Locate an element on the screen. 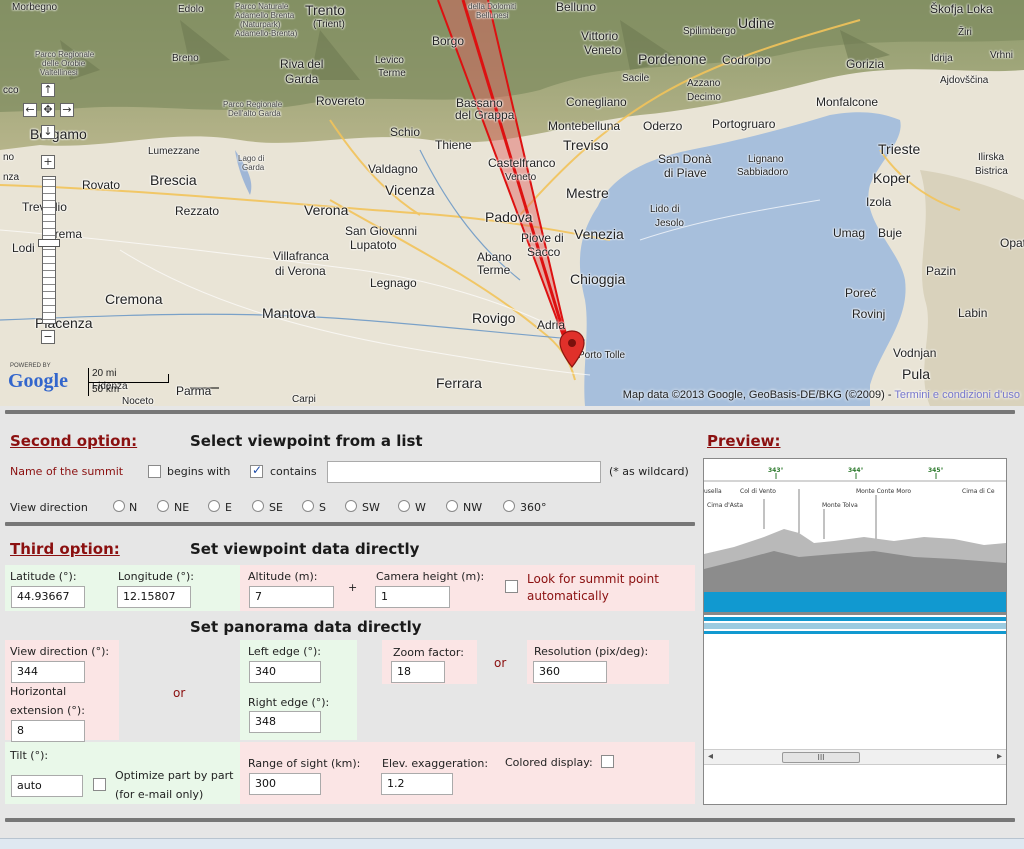 This screenshot has width=1024, height=849. direction-radio-s is located at coordinates (308, 506).